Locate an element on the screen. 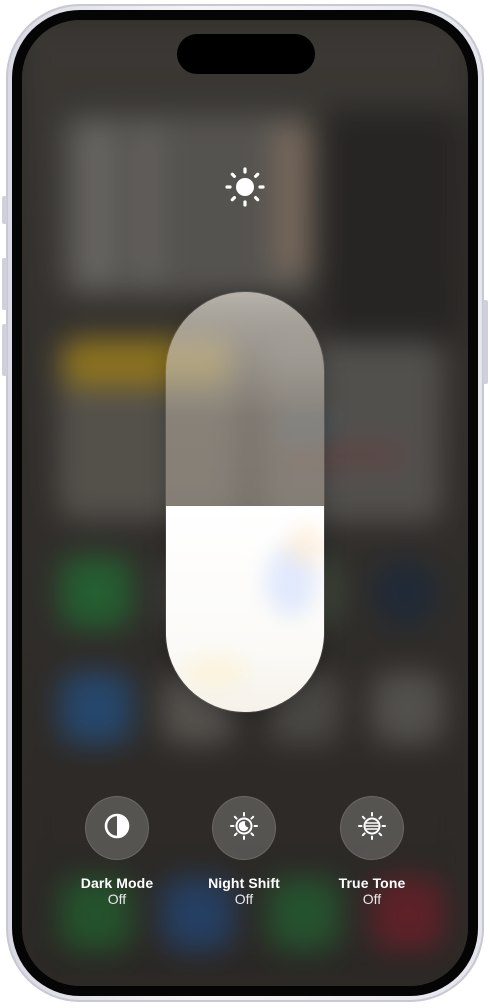 Image resolution: width=490 pixels, height=1008 pixels. dark-mode-control: Dark Mode Off is located at coordinates (117, 851).